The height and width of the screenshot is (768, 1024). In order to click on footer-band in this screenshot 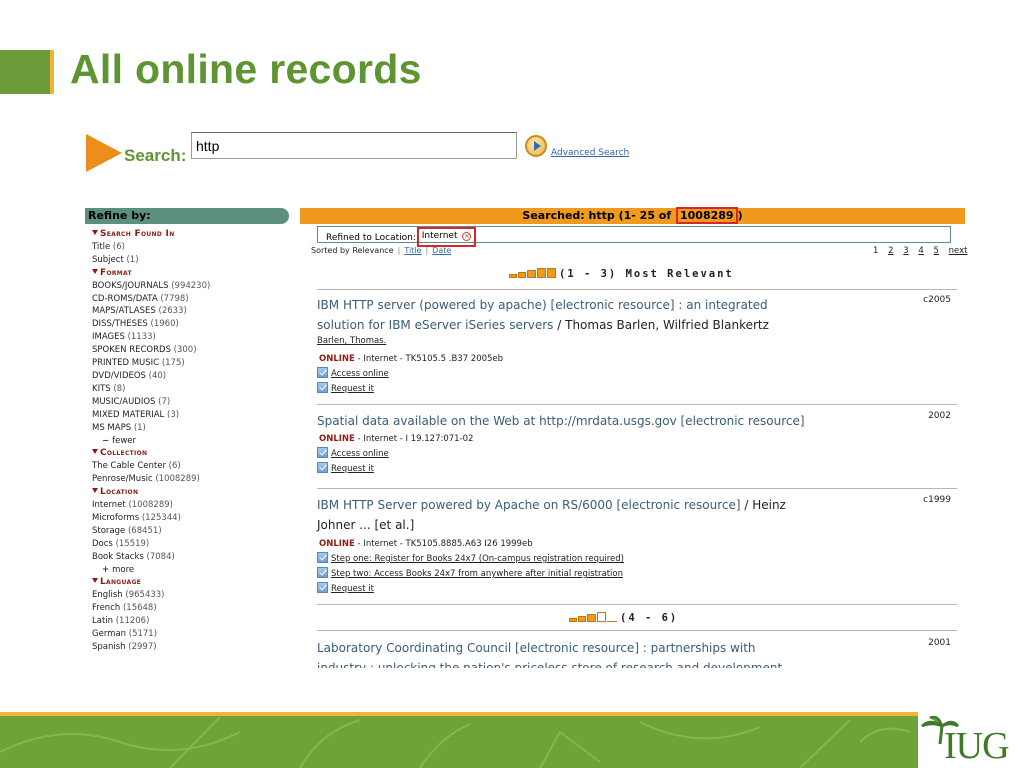, I will do `click(512, 740)`.